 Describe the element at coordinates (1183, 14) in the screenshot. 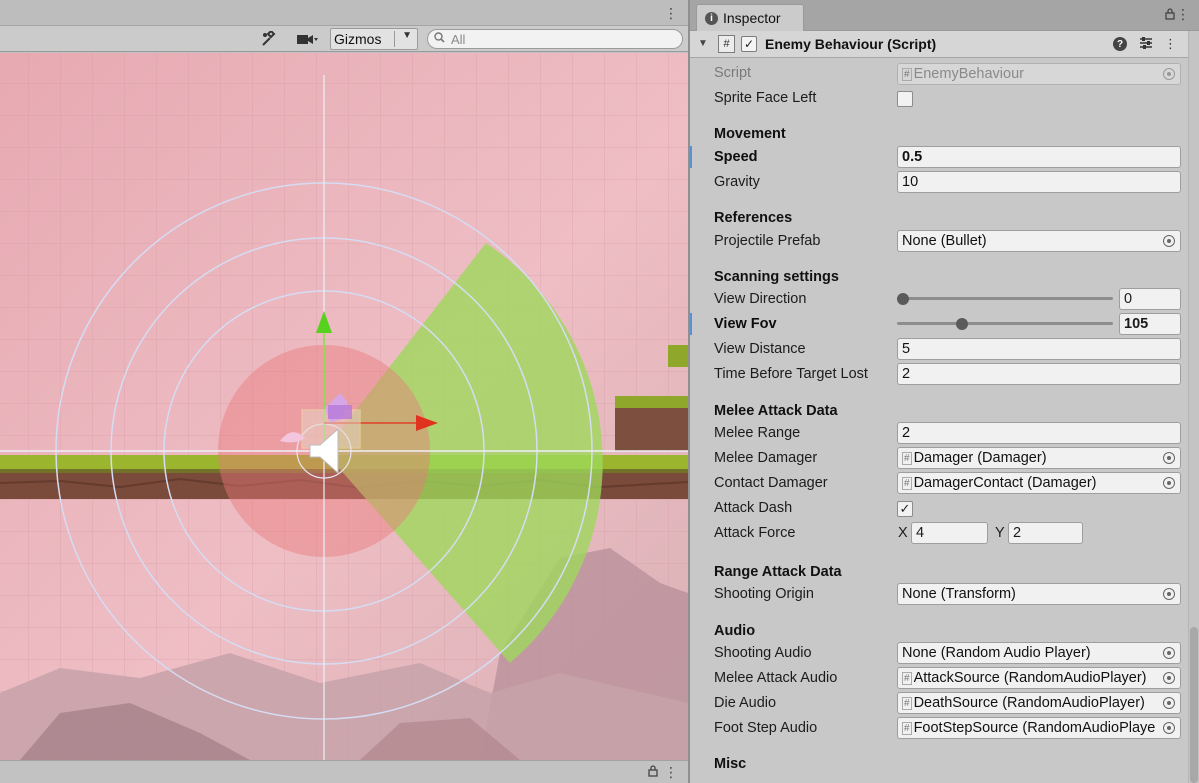

I see `inspector-more-options-icon: ⋮` at that location.